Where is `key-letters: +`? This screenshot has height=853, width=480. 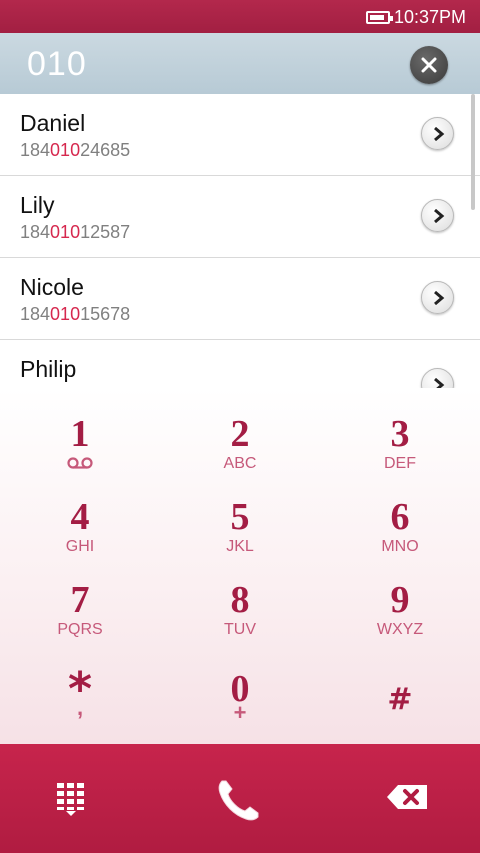
key-letters: + is located at coordinates (240, 712).